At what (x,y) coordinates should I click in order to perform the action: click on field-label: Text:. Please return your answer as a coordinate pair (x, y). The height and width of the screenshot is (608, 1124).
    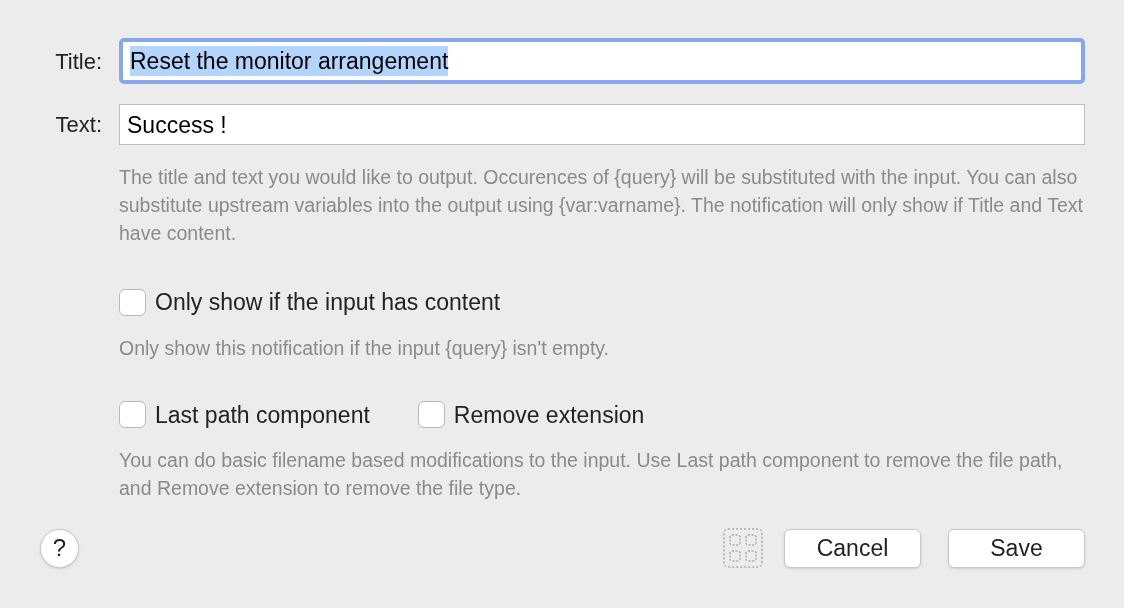
    Looking at the image, I should click on (78, 125).